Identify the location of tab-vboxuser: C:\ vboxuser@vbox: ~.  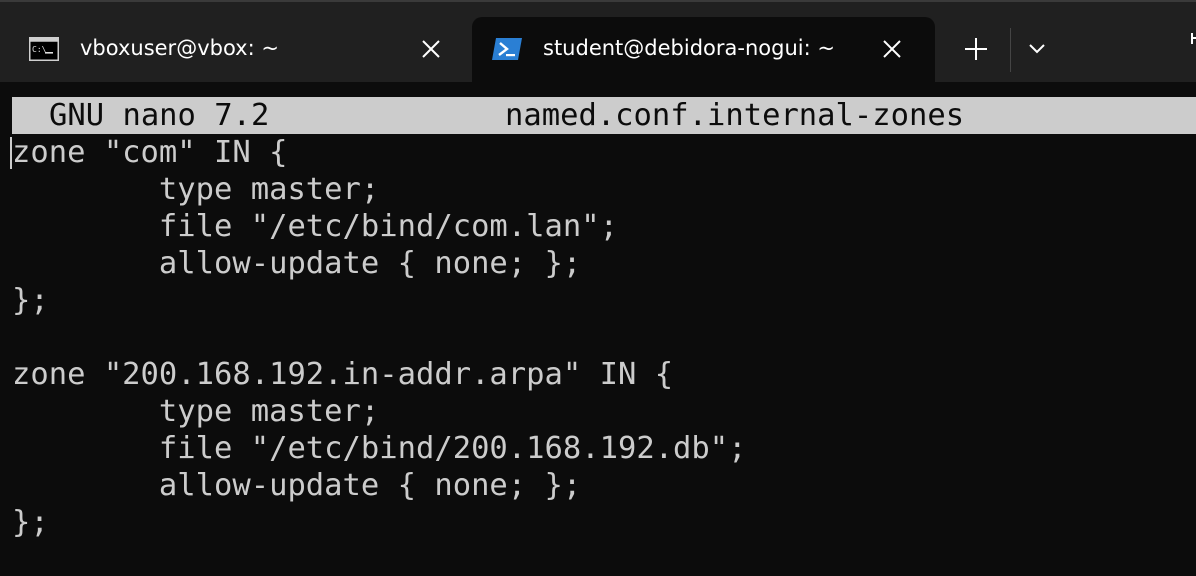
(236, 49).